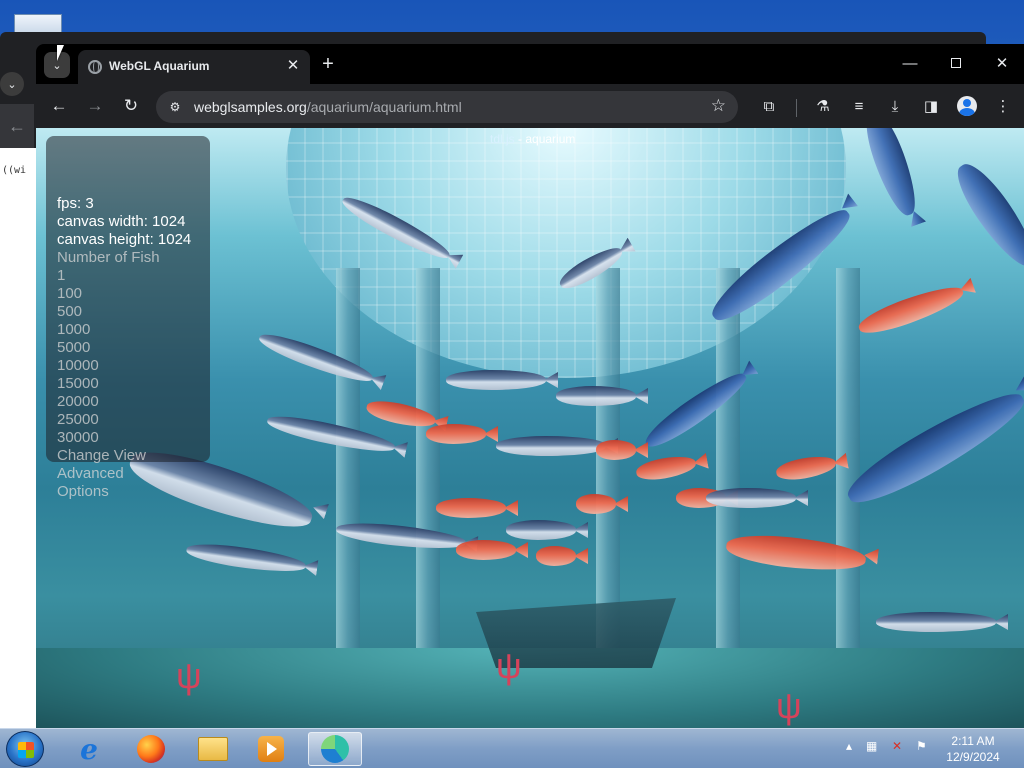 The height and width of the screenshot is (768, 1024). What do you see at coordinates (897, 746) in the screenshot?
I see `volume-muted-icon: ✕` at bounding box center [897, 746].